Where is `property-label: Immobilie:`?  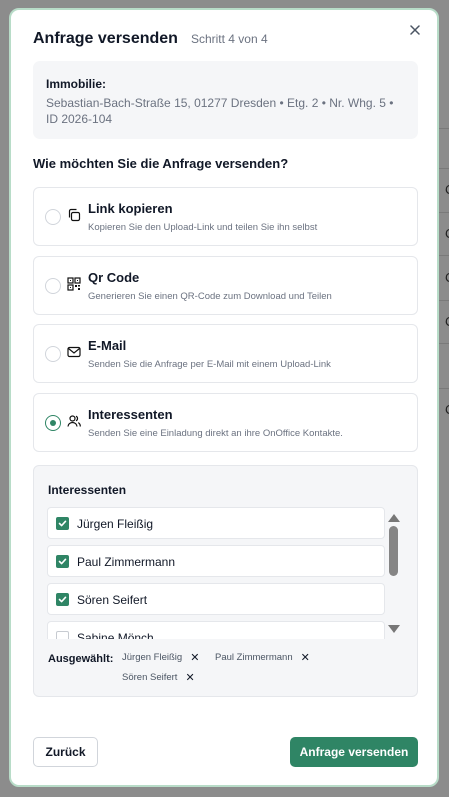
property-label: Immobilie: is located at coordinates (76, 84).